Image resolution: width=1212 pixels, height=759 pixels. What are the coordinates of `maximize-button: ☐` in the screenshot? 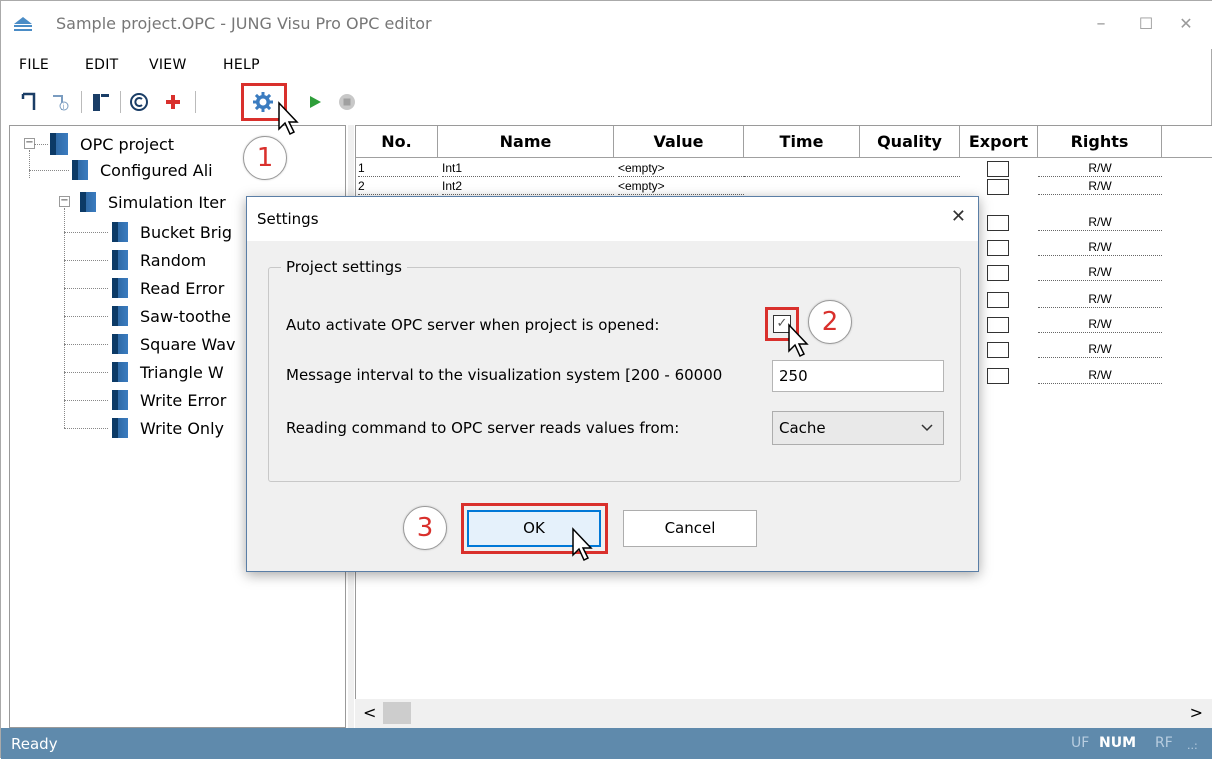 It's located at (1146, 24).